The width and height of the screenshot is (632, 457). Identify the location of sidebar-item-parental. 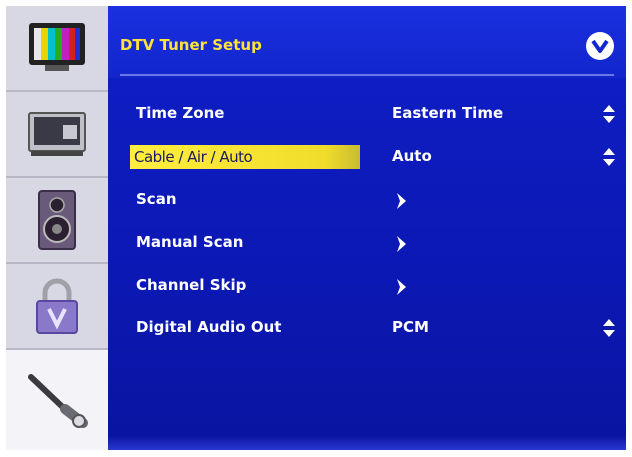
(57, 307).